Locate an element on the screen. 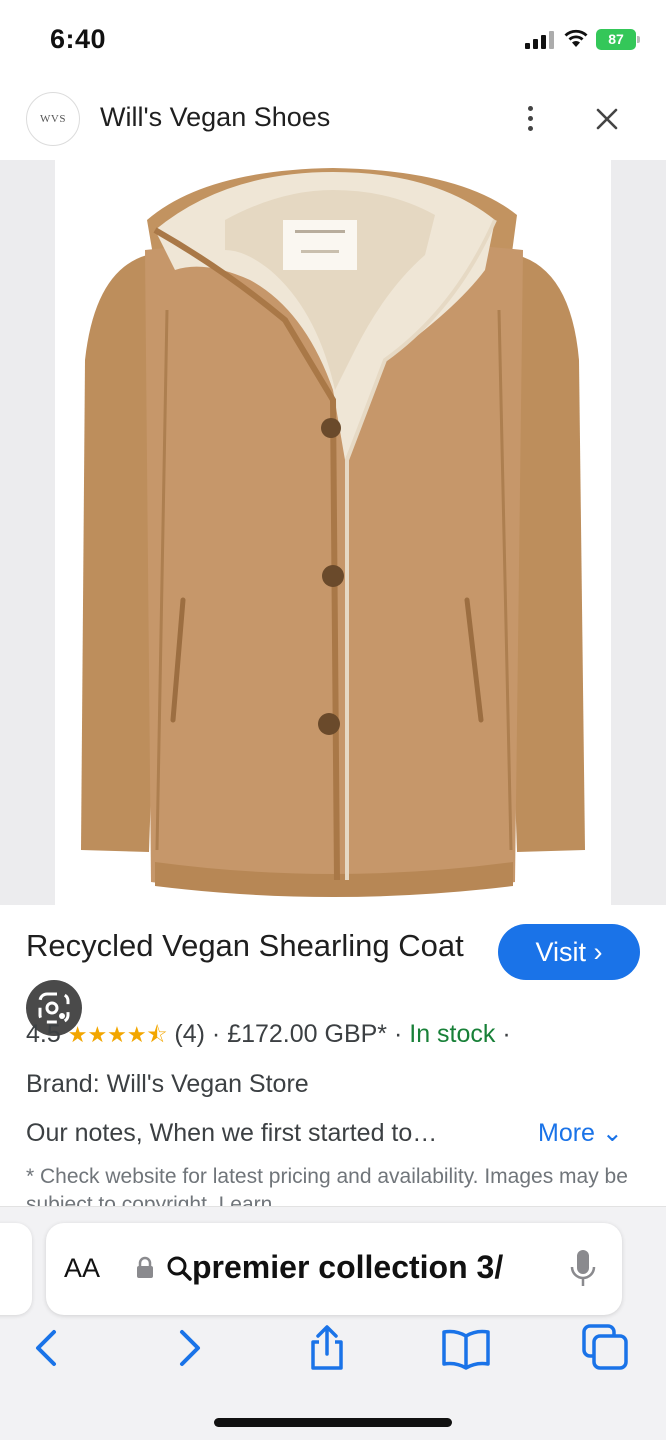 Image resolution: width=666 pixels, height=1440 pixels. price: £172.00 GBP* is located at coordinates (307, 1034).